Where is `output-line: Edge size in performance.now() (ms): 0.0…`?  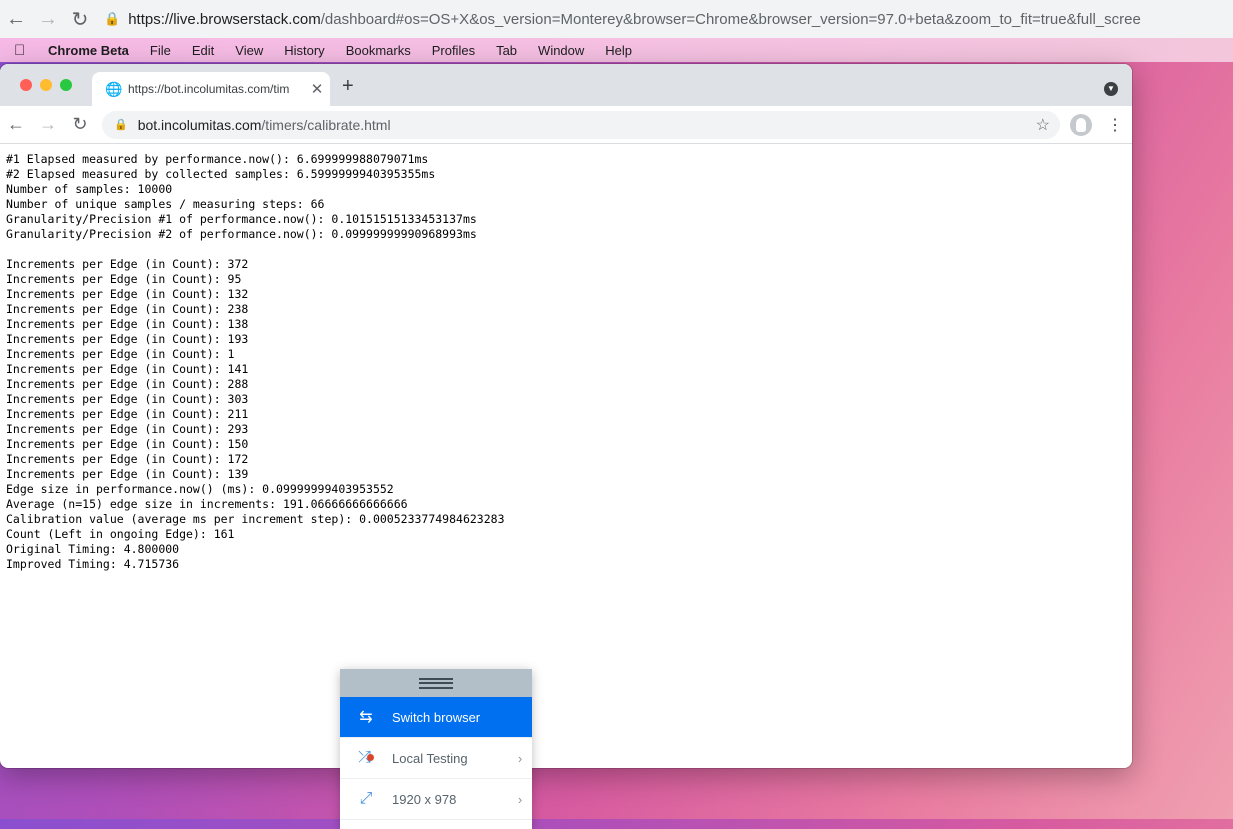
output-line: Edge size in performance.now() (ms): 0.0… is located at coordinates (200, 489).